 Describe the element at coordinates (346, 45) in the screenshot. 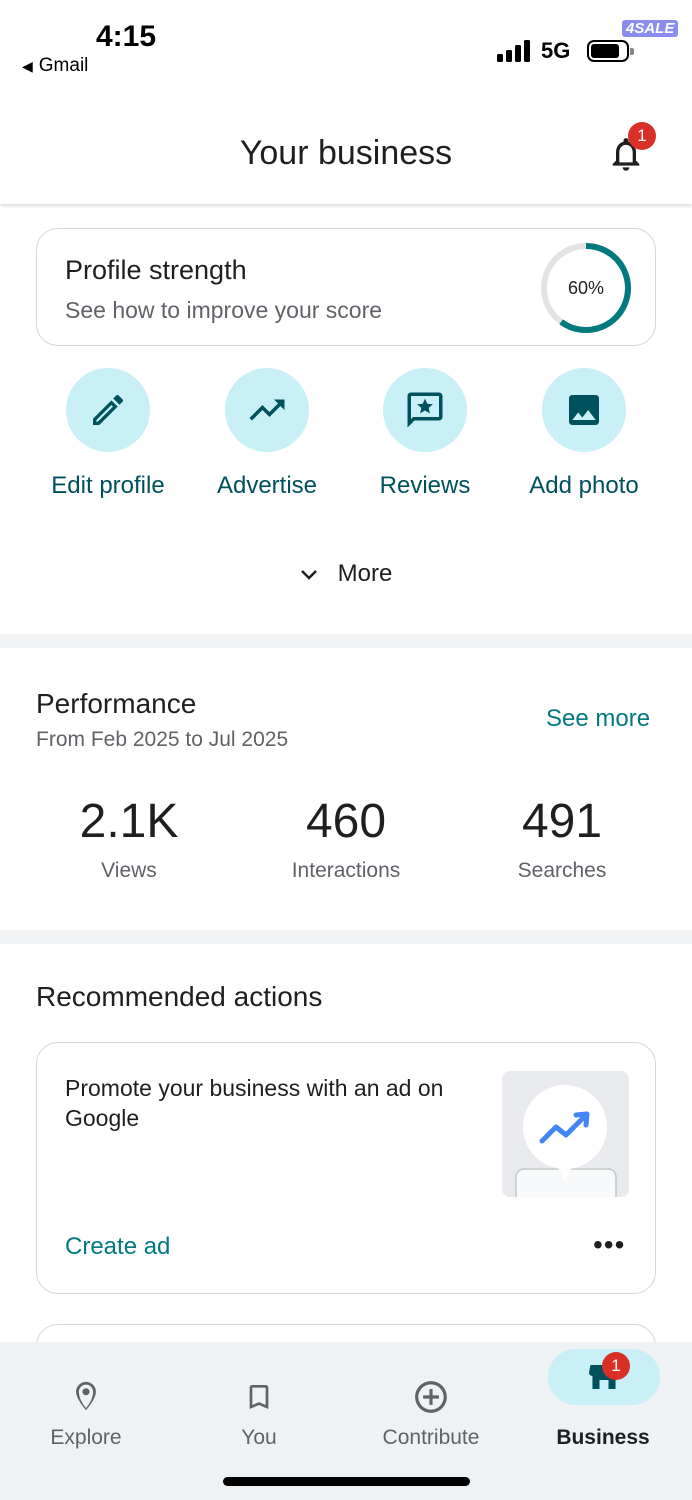

I see `status-bar: 4:15 ◀ Gmail 5G 4SALE` at that location.